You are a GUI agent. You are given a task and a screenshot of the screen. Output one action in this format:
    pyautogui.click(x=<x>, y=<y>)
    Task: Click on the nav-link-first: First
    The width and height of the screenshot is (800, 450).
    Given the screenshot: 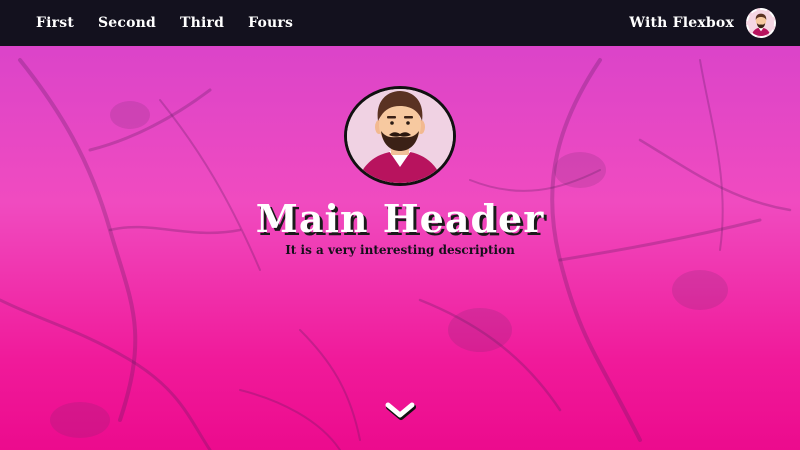 What is the action you would take?
    pyautogui.click(x=55, y=23)
    